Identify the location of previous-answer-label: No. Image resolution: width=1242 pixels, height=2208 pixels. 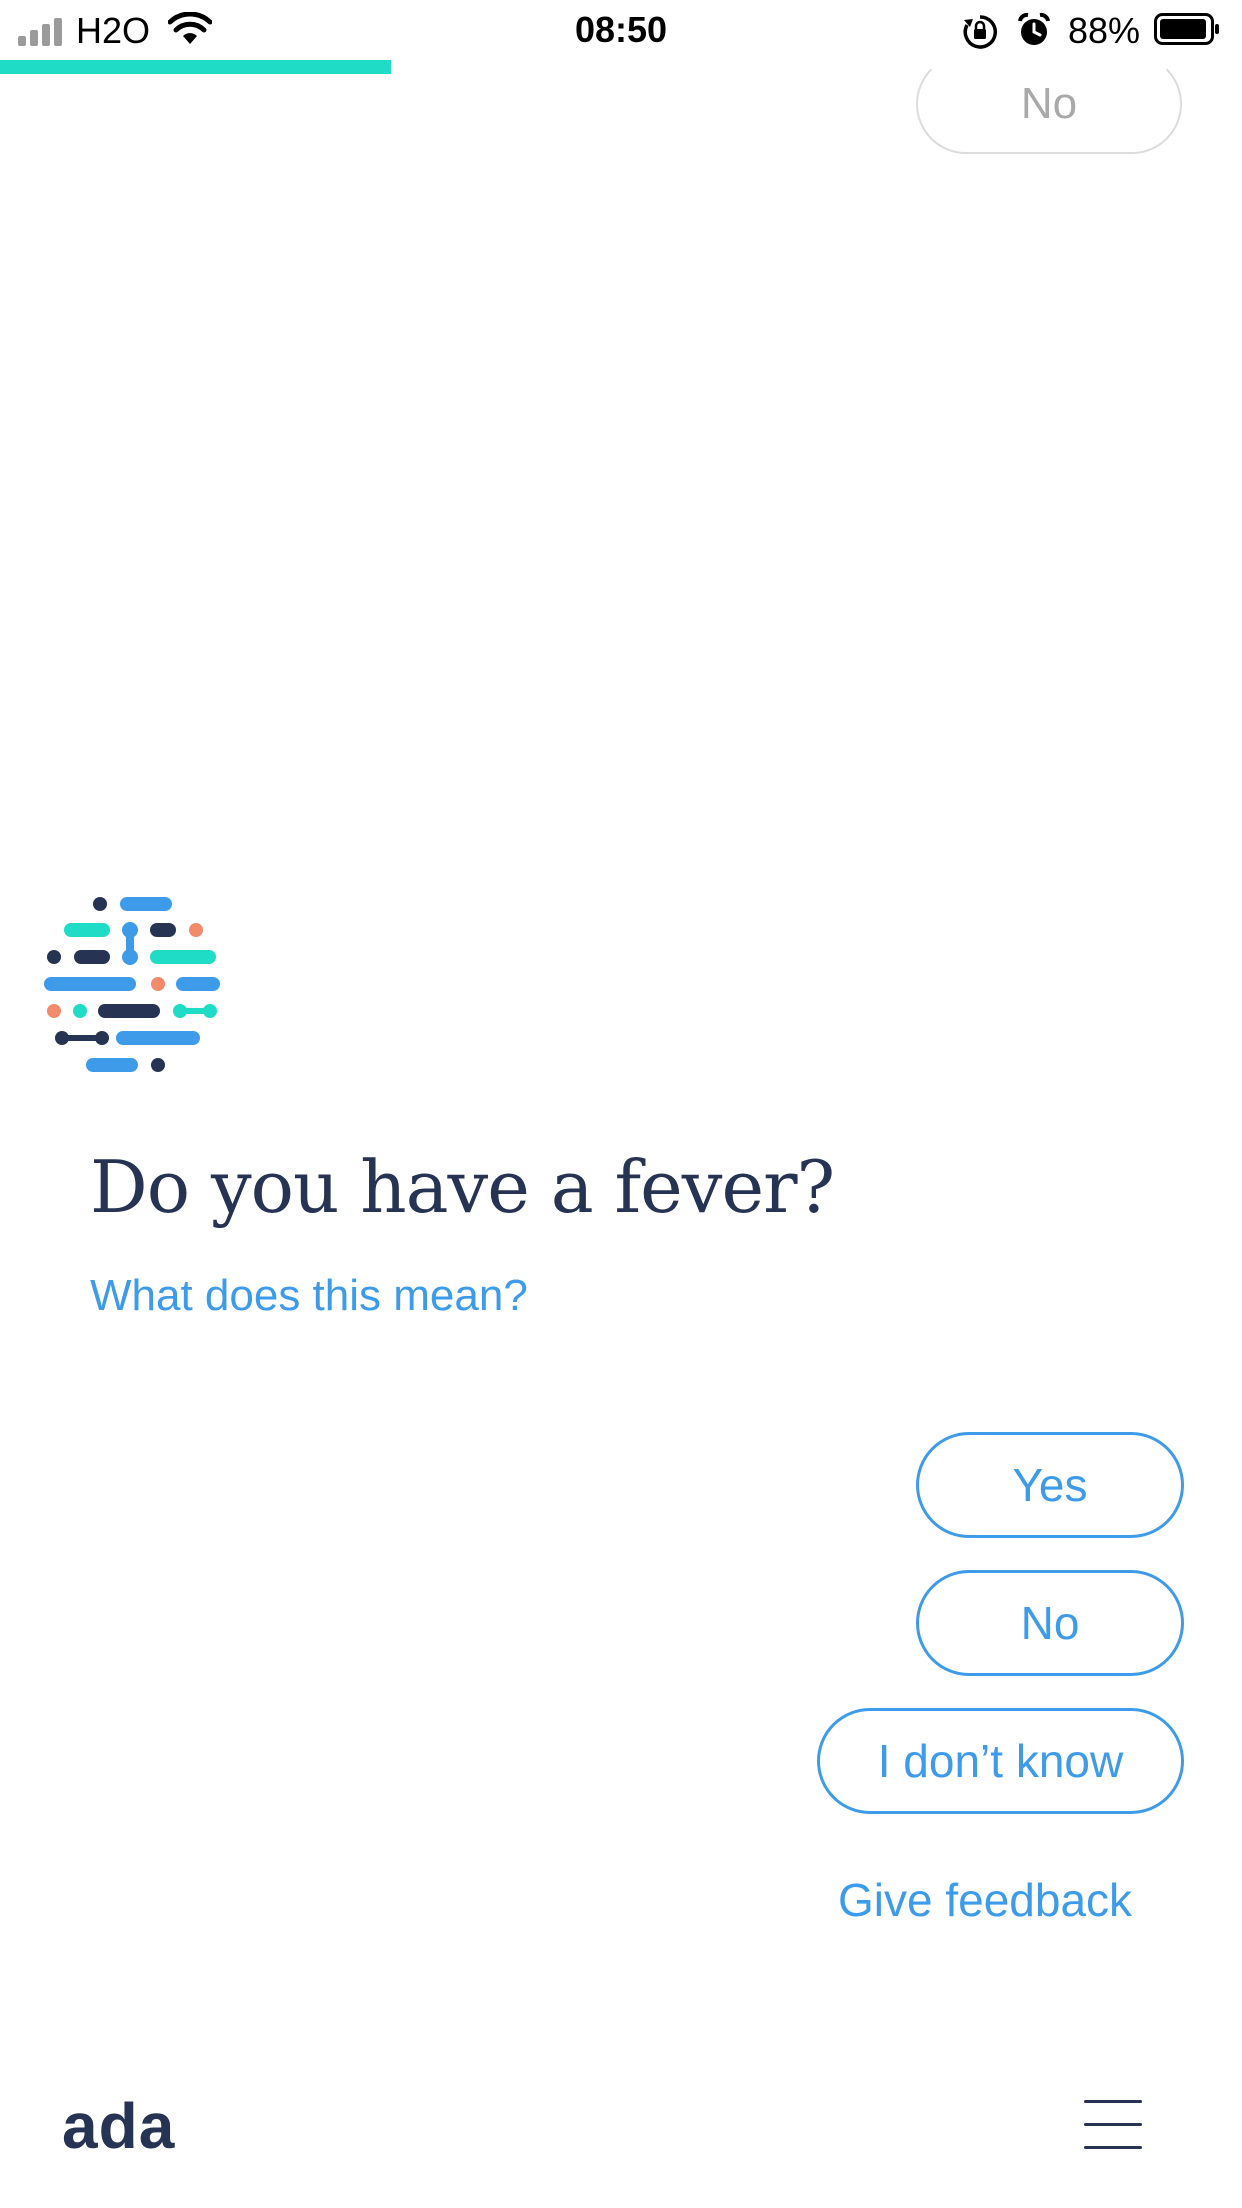
(1049, 103).